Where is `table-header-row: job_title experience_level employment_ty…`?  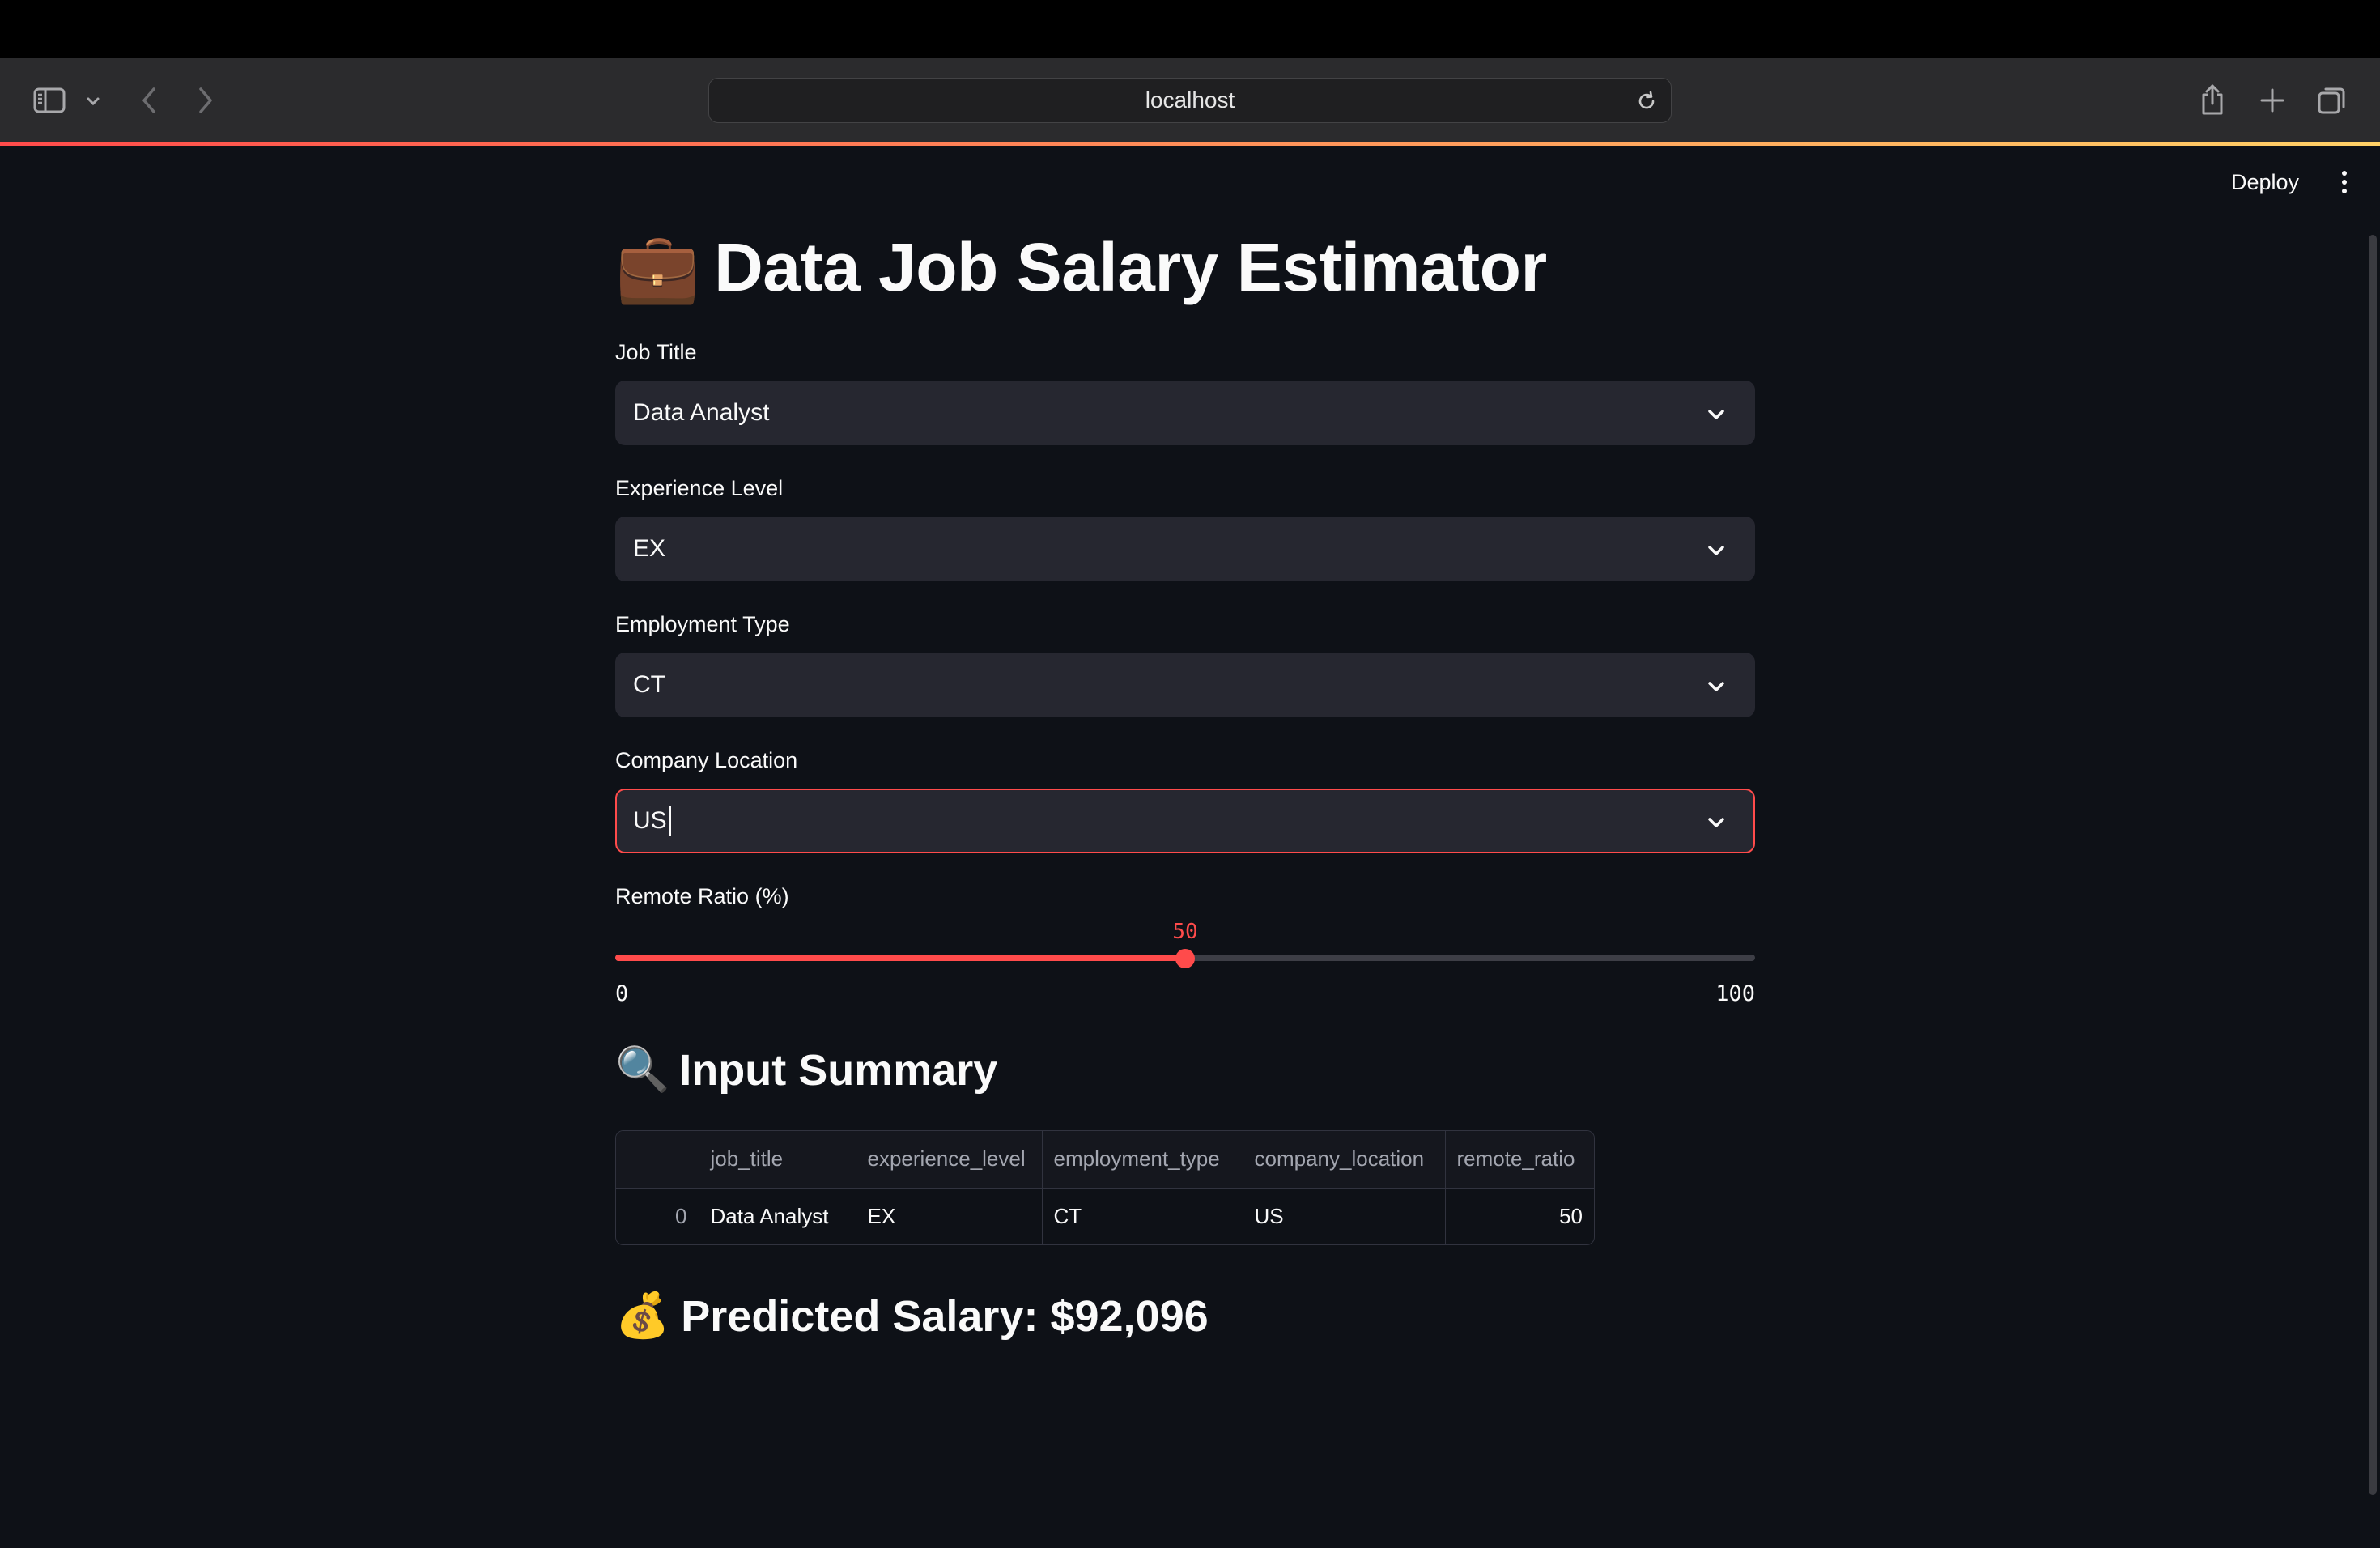
table-header-row: job_title experience_level employment_ty… is located at coordinates (1105, 1160).